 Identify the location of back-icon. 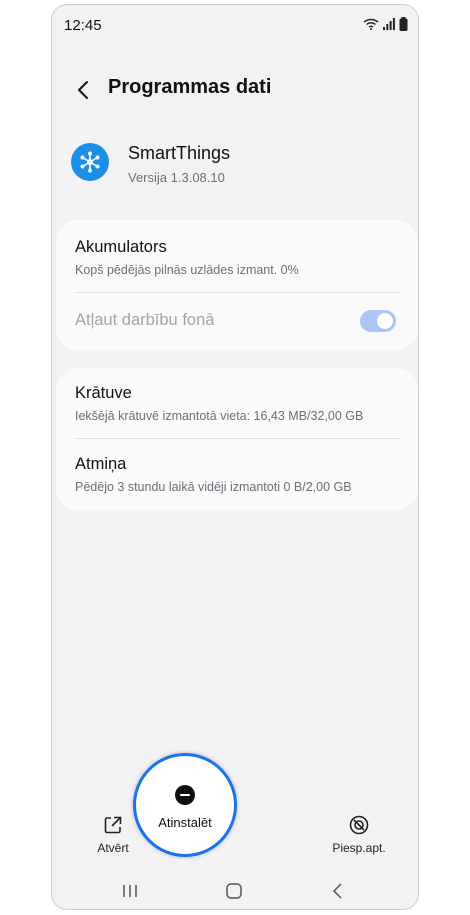
(337, 891).